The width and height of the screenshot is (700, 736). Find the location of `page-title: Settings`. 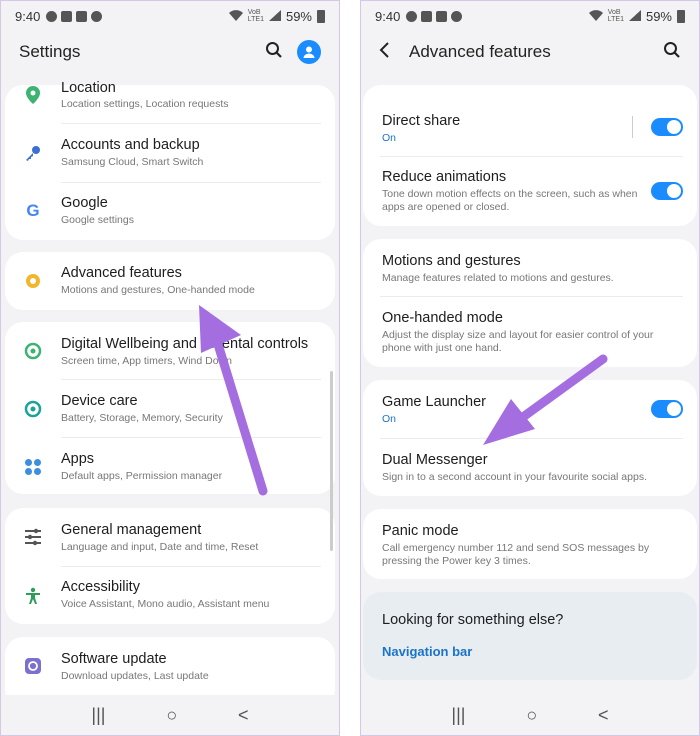

page-title: Settings is located at coordinates (50, 51).